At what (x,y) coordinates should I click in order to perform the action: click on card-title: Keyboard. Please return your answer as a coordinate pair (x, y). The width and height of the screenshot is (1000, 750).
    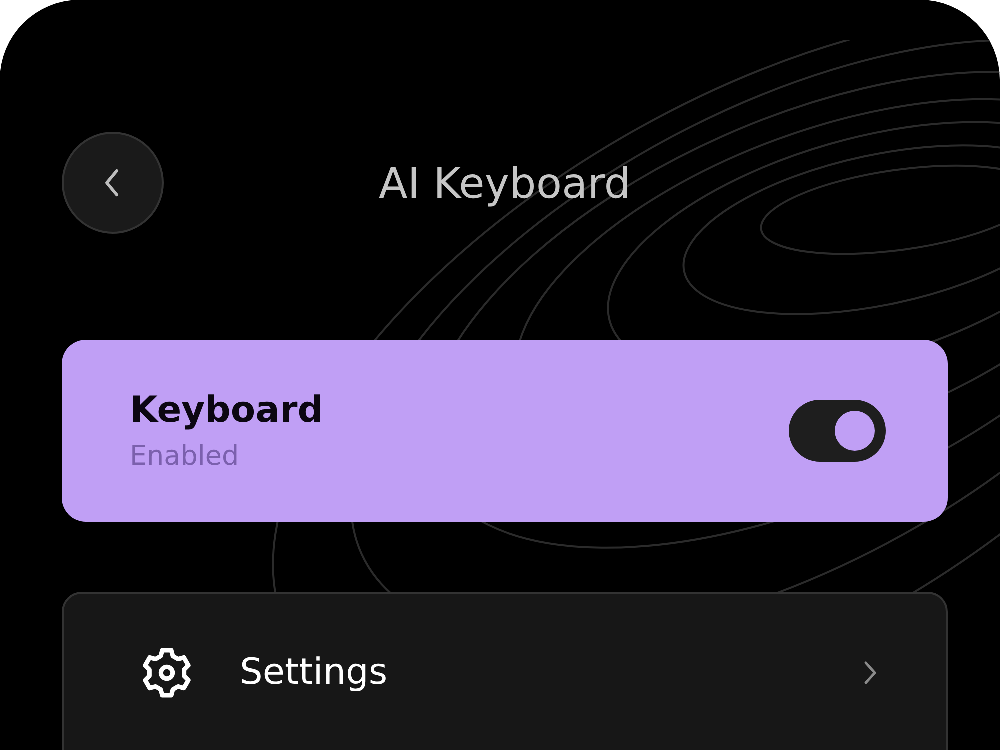
    Looking at the image, I should click on (227, 410).